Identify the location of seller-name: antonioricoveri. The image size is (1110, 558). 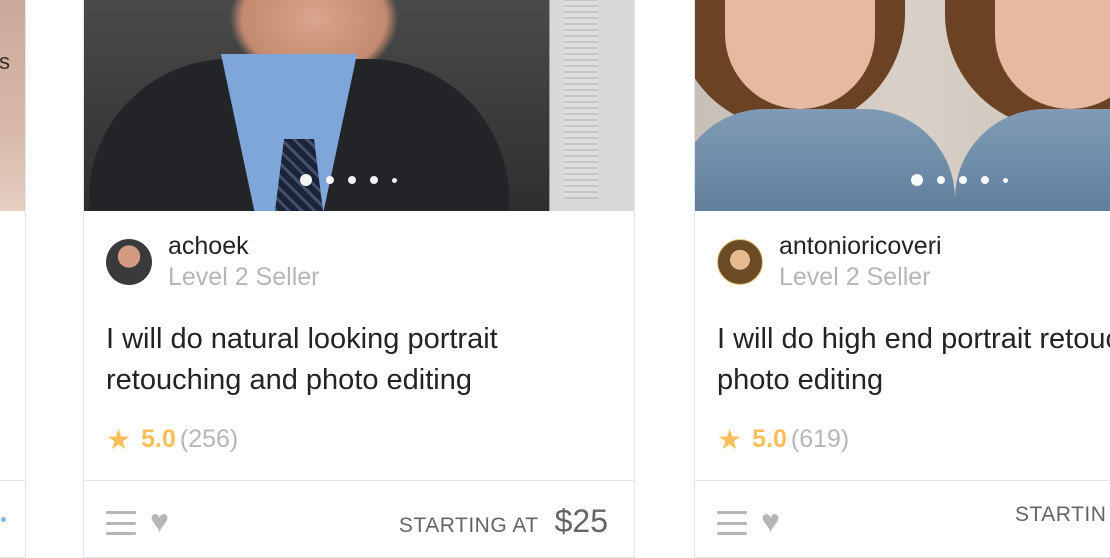
(860, 246).